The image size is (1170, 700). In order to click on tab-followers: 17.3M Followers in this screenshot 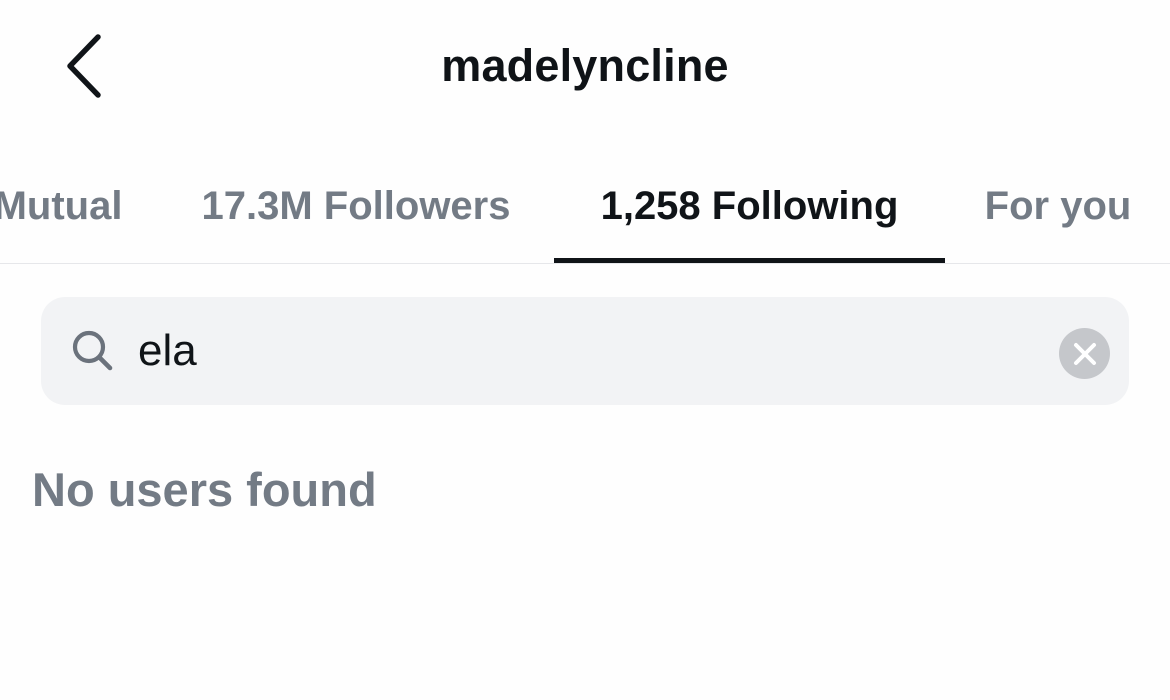, I will do `click(356, 206)`.